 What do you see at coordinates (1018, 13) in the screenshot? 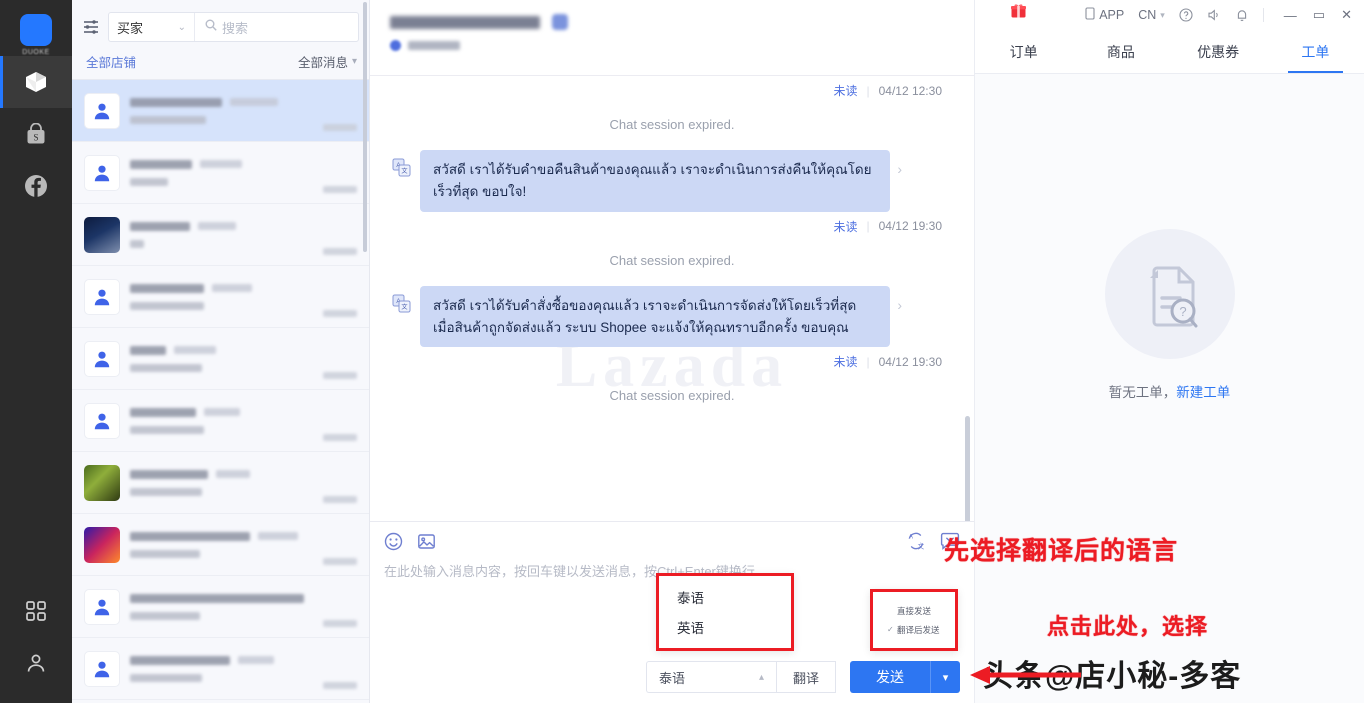
I see `gift-icon` at bounding box center [1018, 13].